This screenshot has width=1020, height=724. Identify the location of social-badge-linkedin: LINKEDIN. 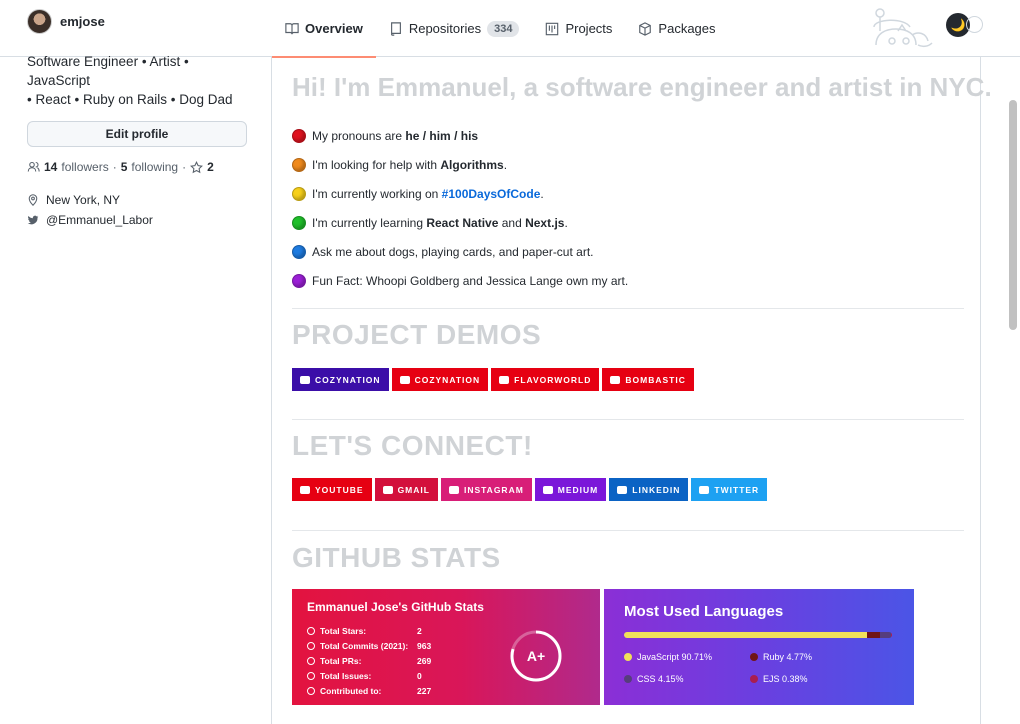
(649, 489).